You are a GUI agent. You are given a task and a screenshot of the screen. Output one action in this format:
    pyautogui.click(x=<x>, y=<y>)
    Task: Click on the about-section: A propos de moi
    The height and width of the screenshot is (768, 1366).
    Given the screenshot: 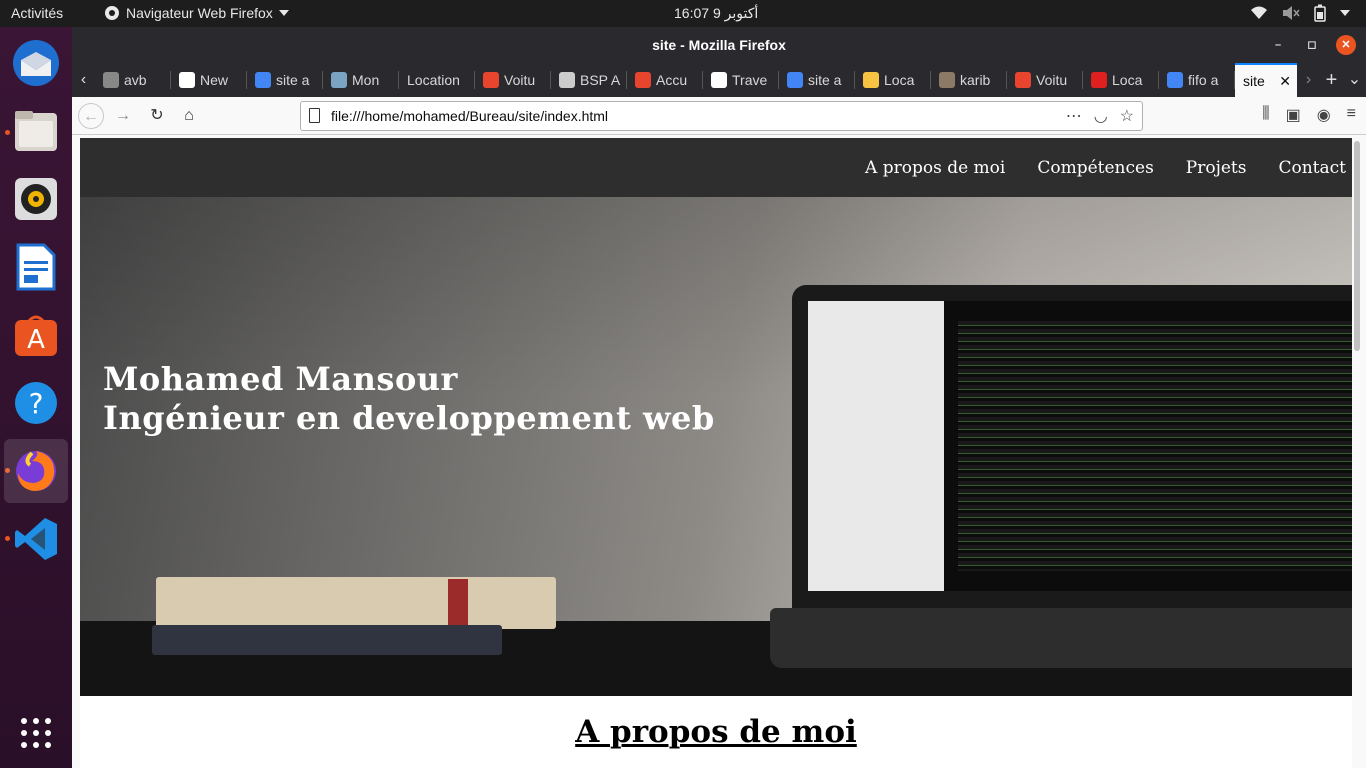 What is the action you would take?
    pyautogui.click(x=716, y=723)
    